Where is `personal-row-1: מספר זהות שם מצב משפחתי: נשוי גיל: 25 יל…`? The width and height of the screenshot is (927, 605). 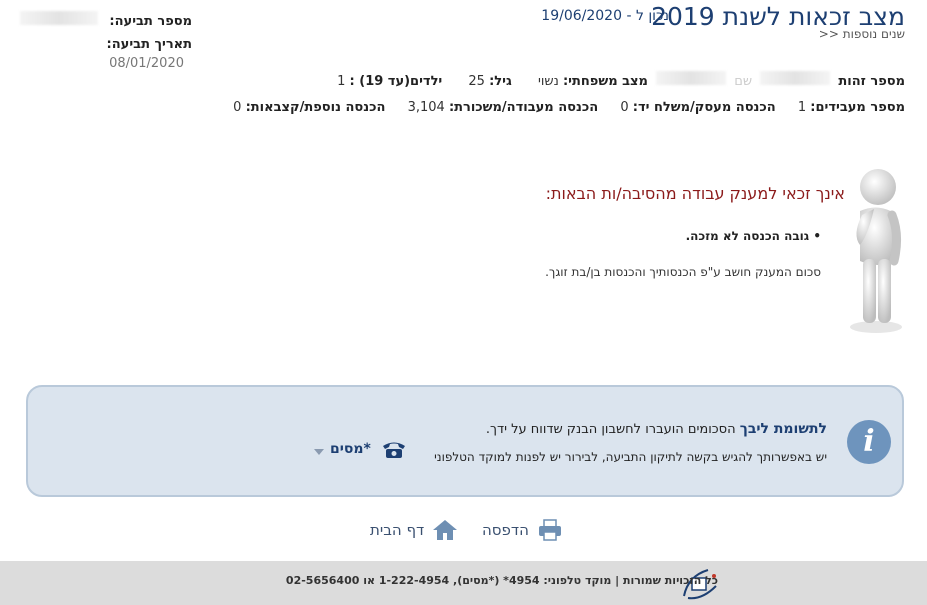
personal-row-1: מספר זהות שם מצב משפחתי: נשוי גיל: 25 יל… is located at coordinates (621, 80).